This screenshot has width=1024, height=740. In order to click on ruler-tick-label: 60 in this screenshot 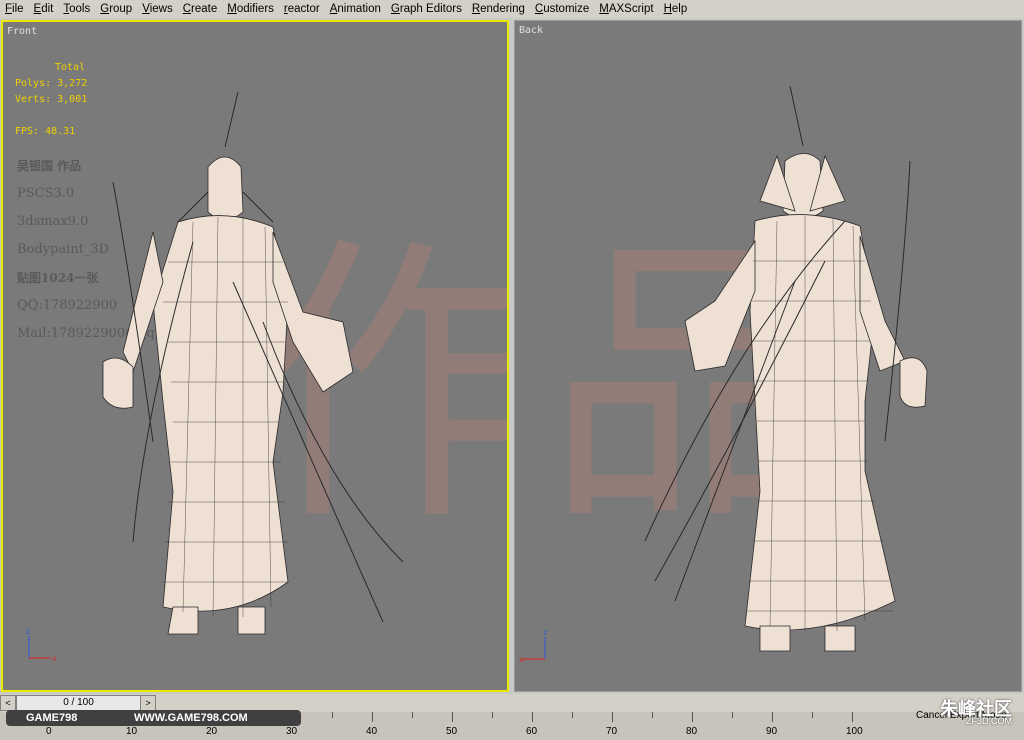, I will do `click(532, 731)`.